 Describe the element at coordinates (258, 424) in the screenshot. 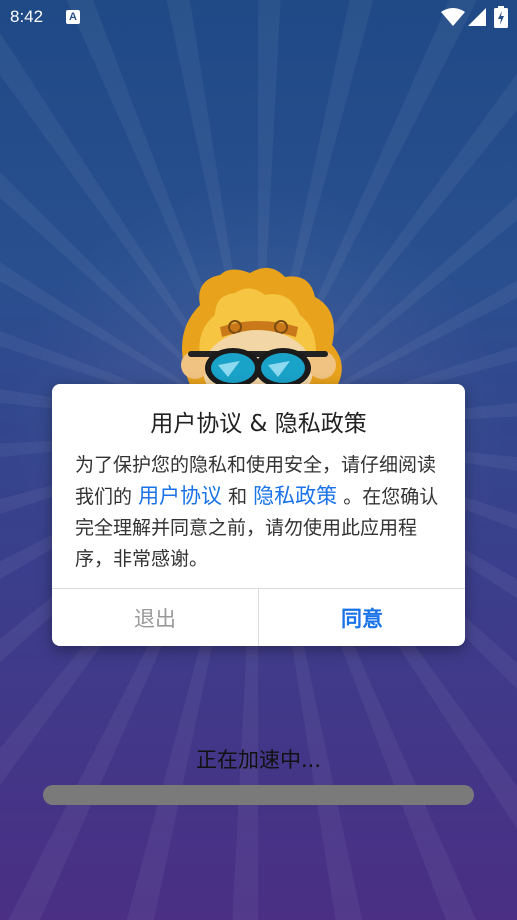

I see `dialog-title: 用户协议 & 隐私政策` at that location.